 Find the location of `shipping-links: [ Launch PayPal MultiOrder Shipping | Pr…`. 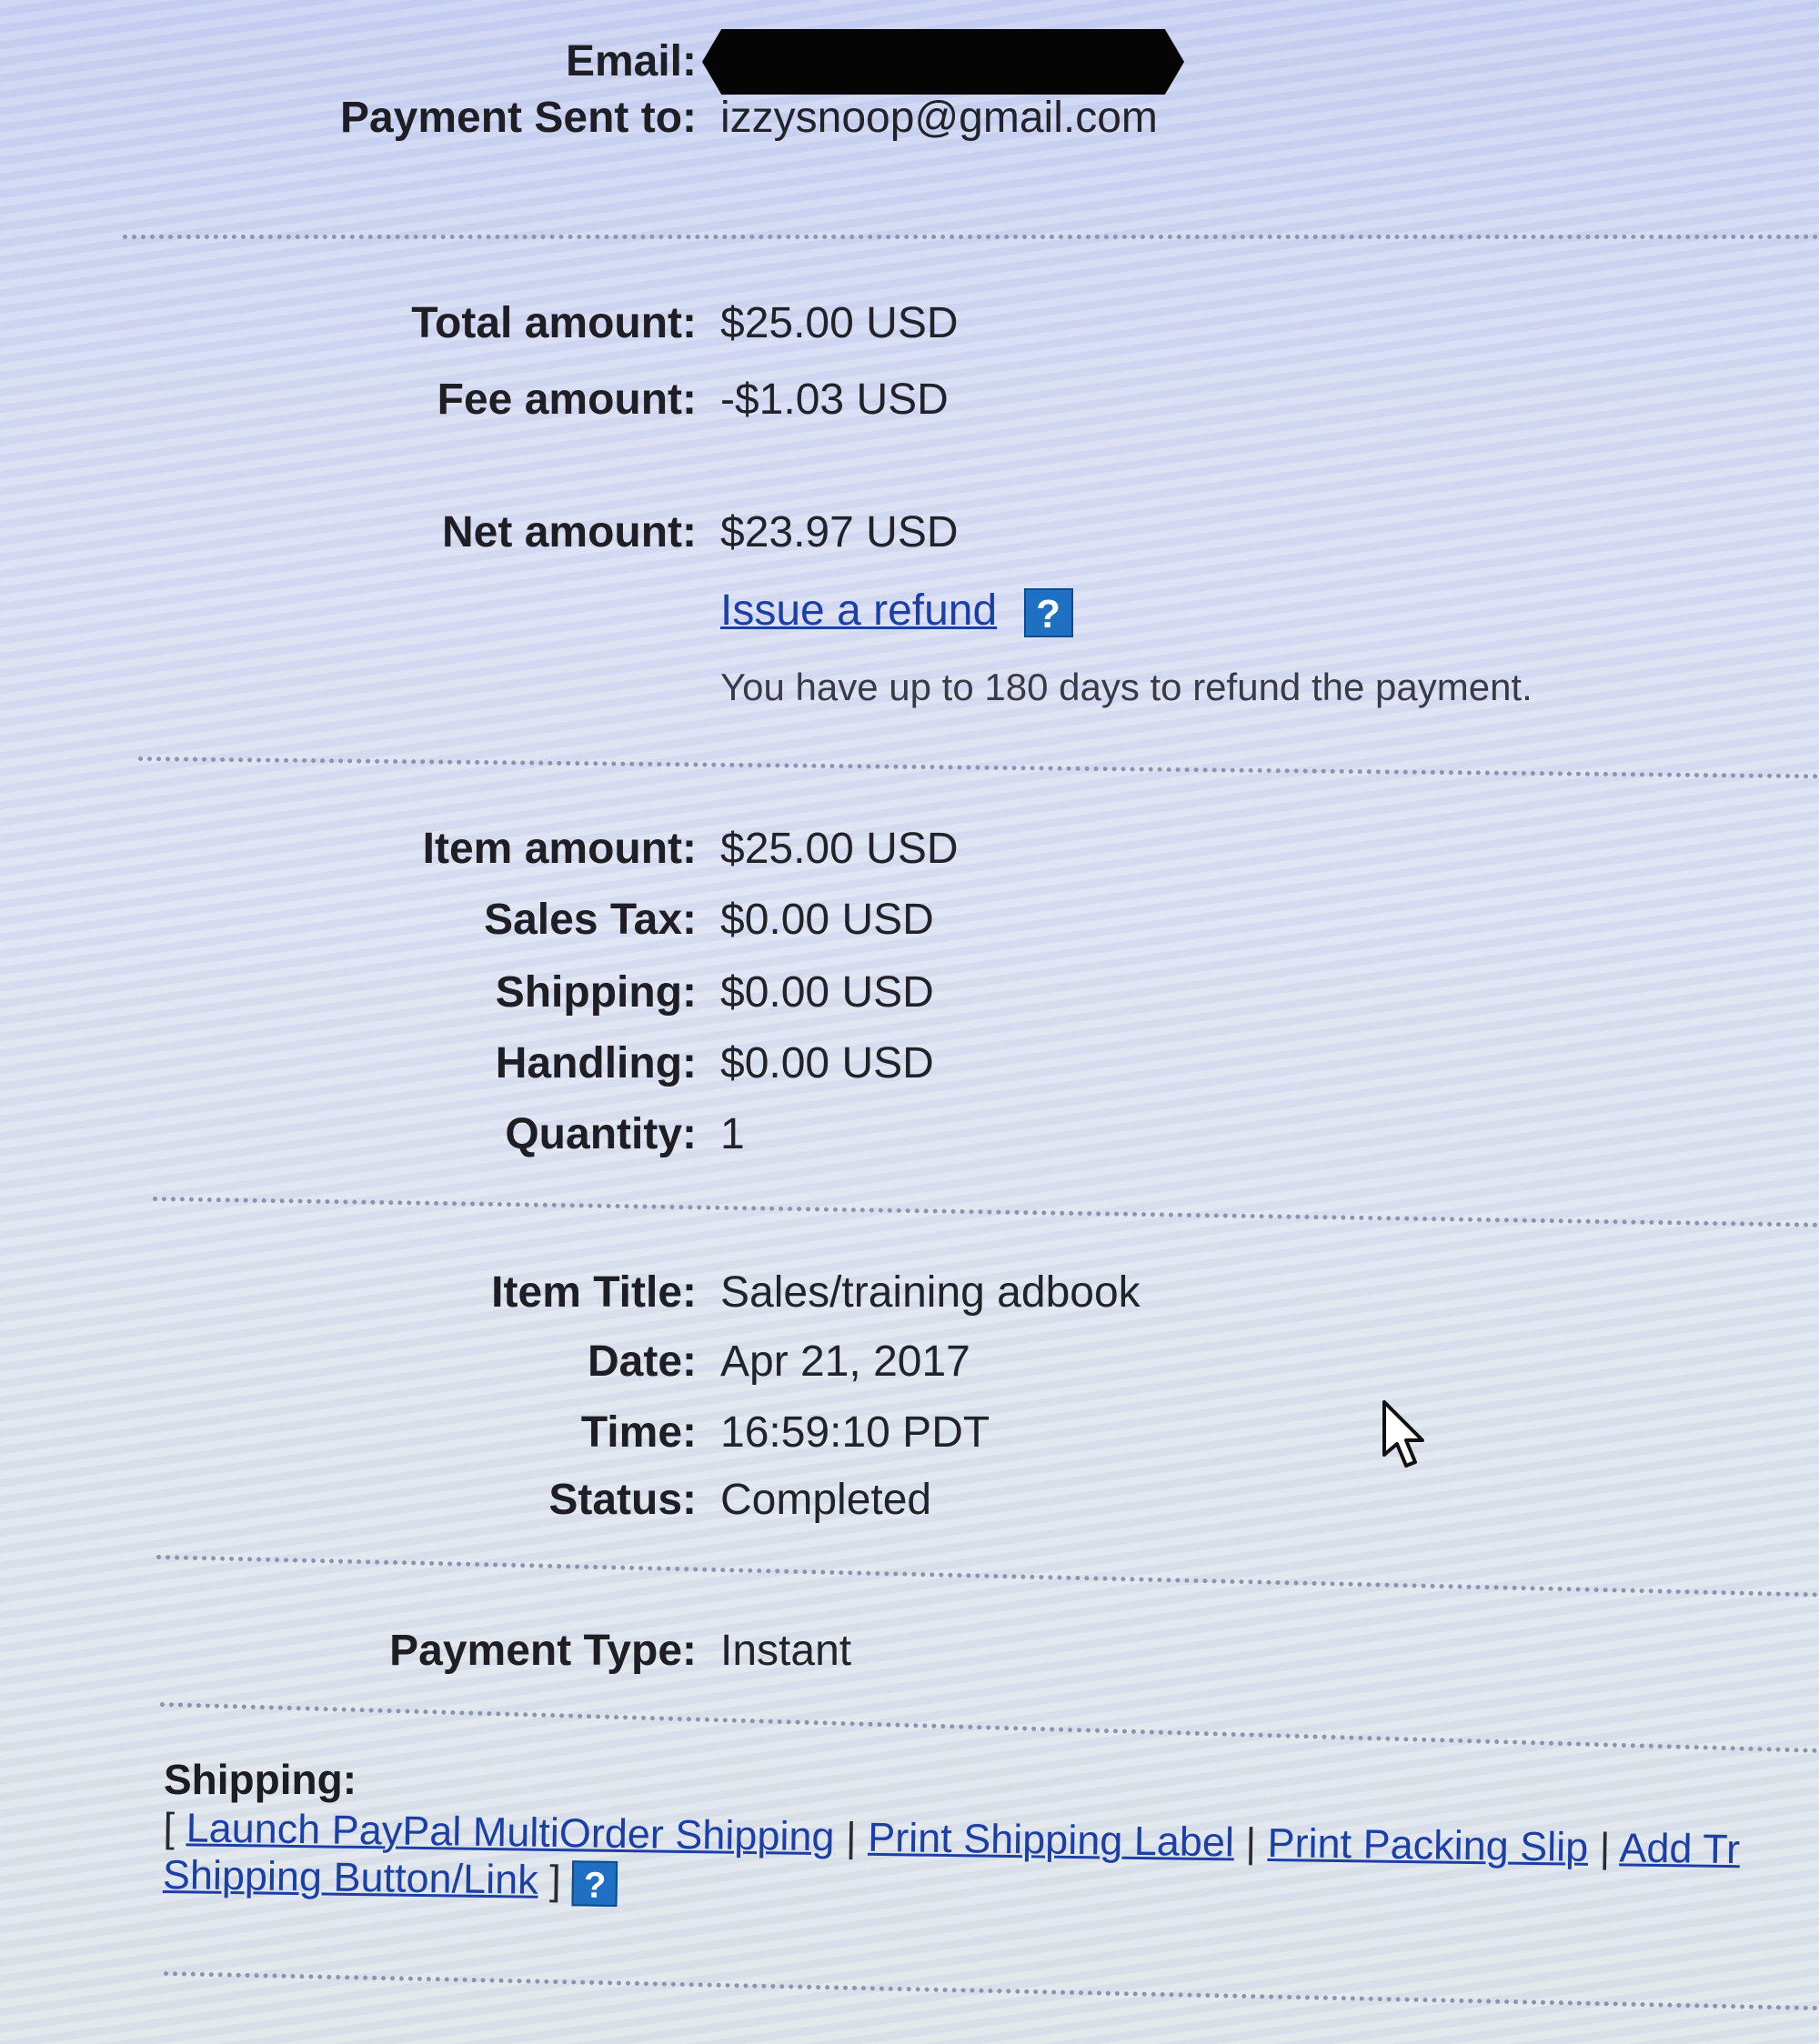

shipping-links: [ Launch PayPal MultiOrder Shipping | Pr… is located at coordinates (990, 1875).